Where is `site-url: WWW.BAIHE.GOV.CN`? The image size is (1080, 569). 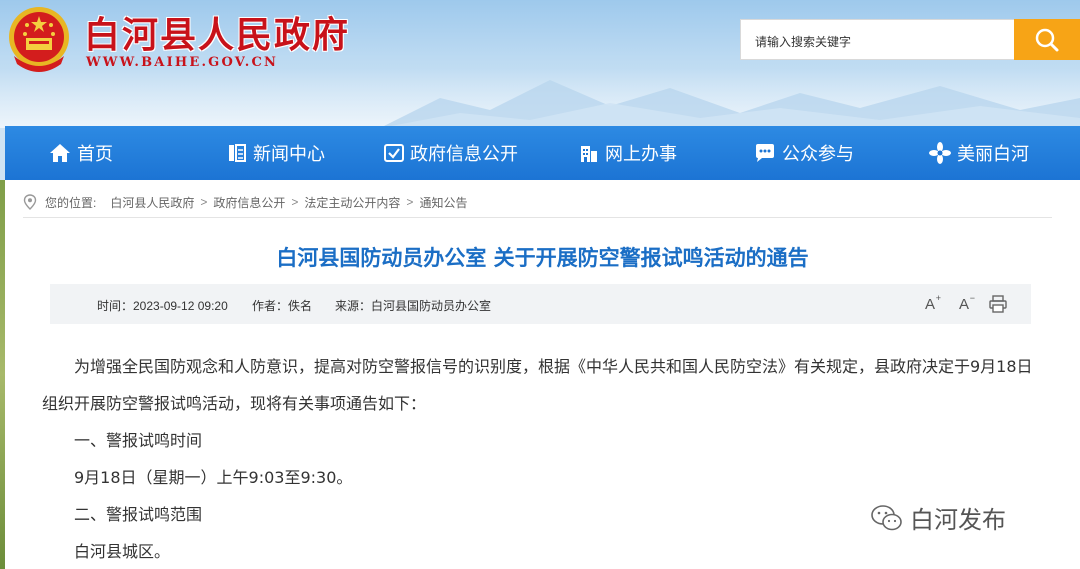 site-url: WWW.BAIHE.GOV.CN is located at coordinates (182, 62).